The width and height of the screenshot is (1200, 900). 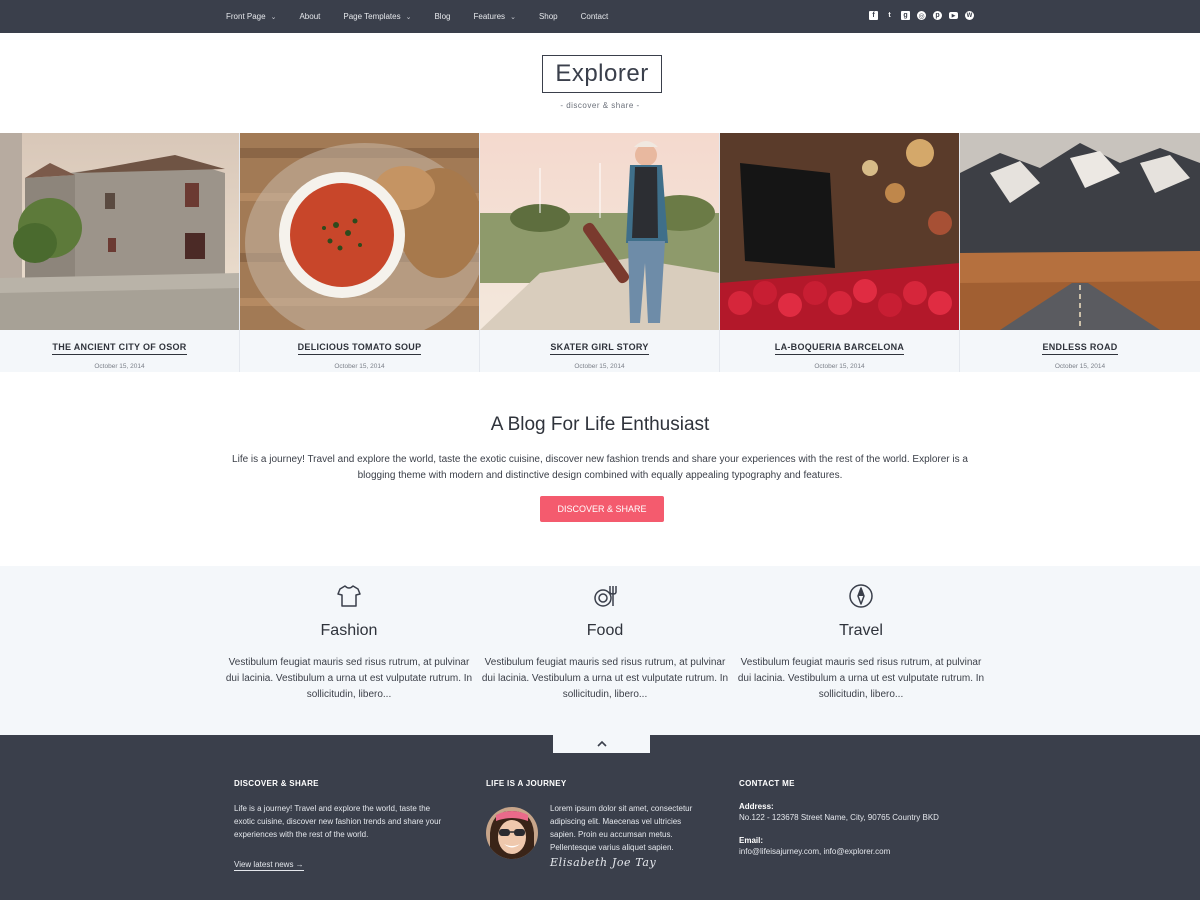 What do you see at coordinates (269, 865) in the screenshot?
I see `view-latest-news-link: View latest news →` at bounding box center [269, 865].